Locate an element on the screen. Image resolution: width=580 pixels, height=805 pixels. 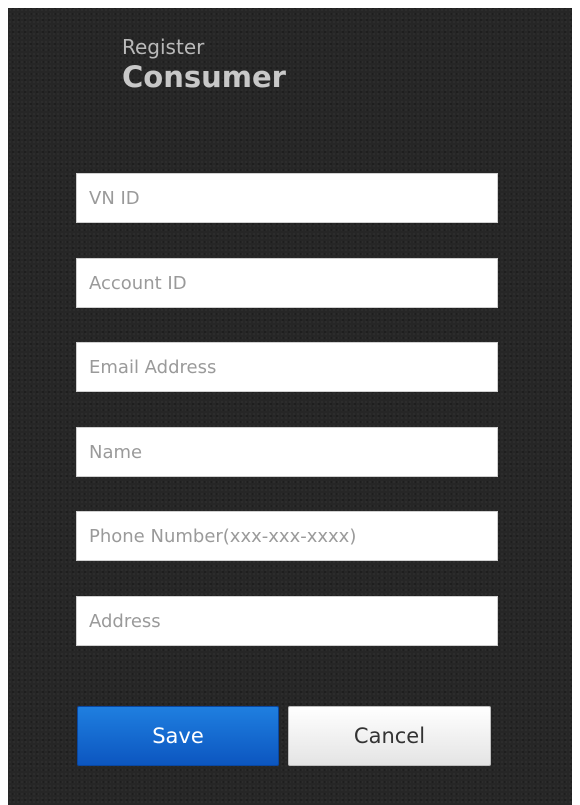
name-input is located at coordinates (287, 452).